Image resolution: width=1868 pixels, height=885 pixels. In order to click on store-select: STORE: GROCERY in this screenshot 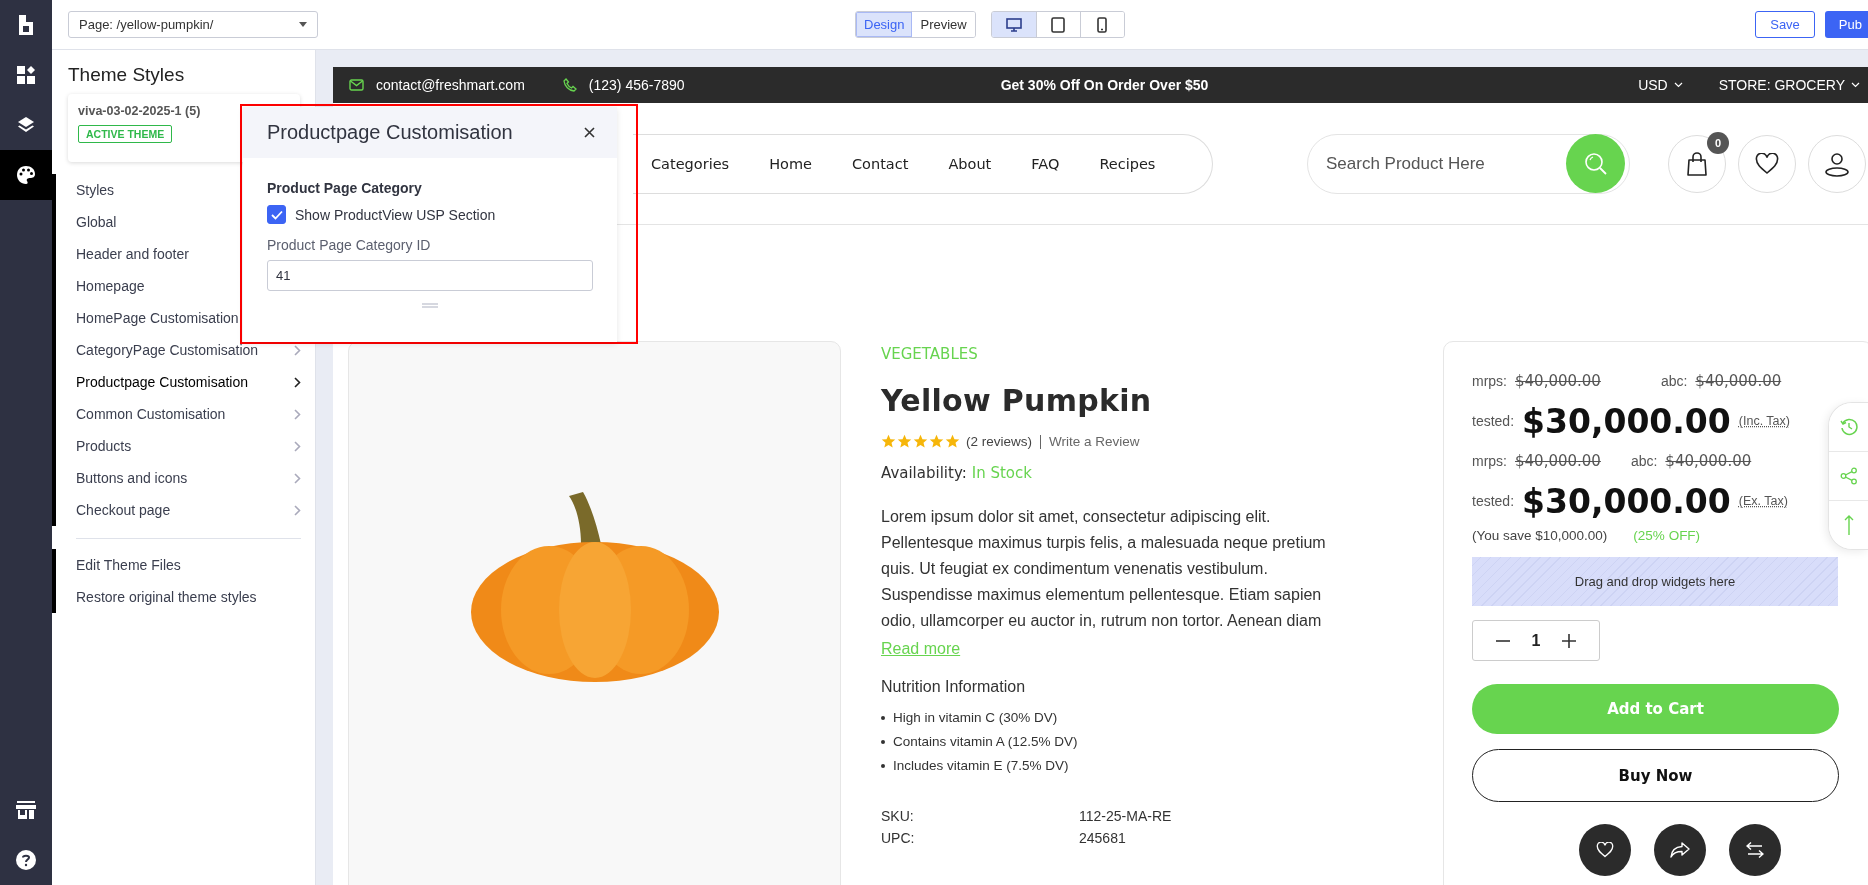, I will do `click(1789, 85)`.